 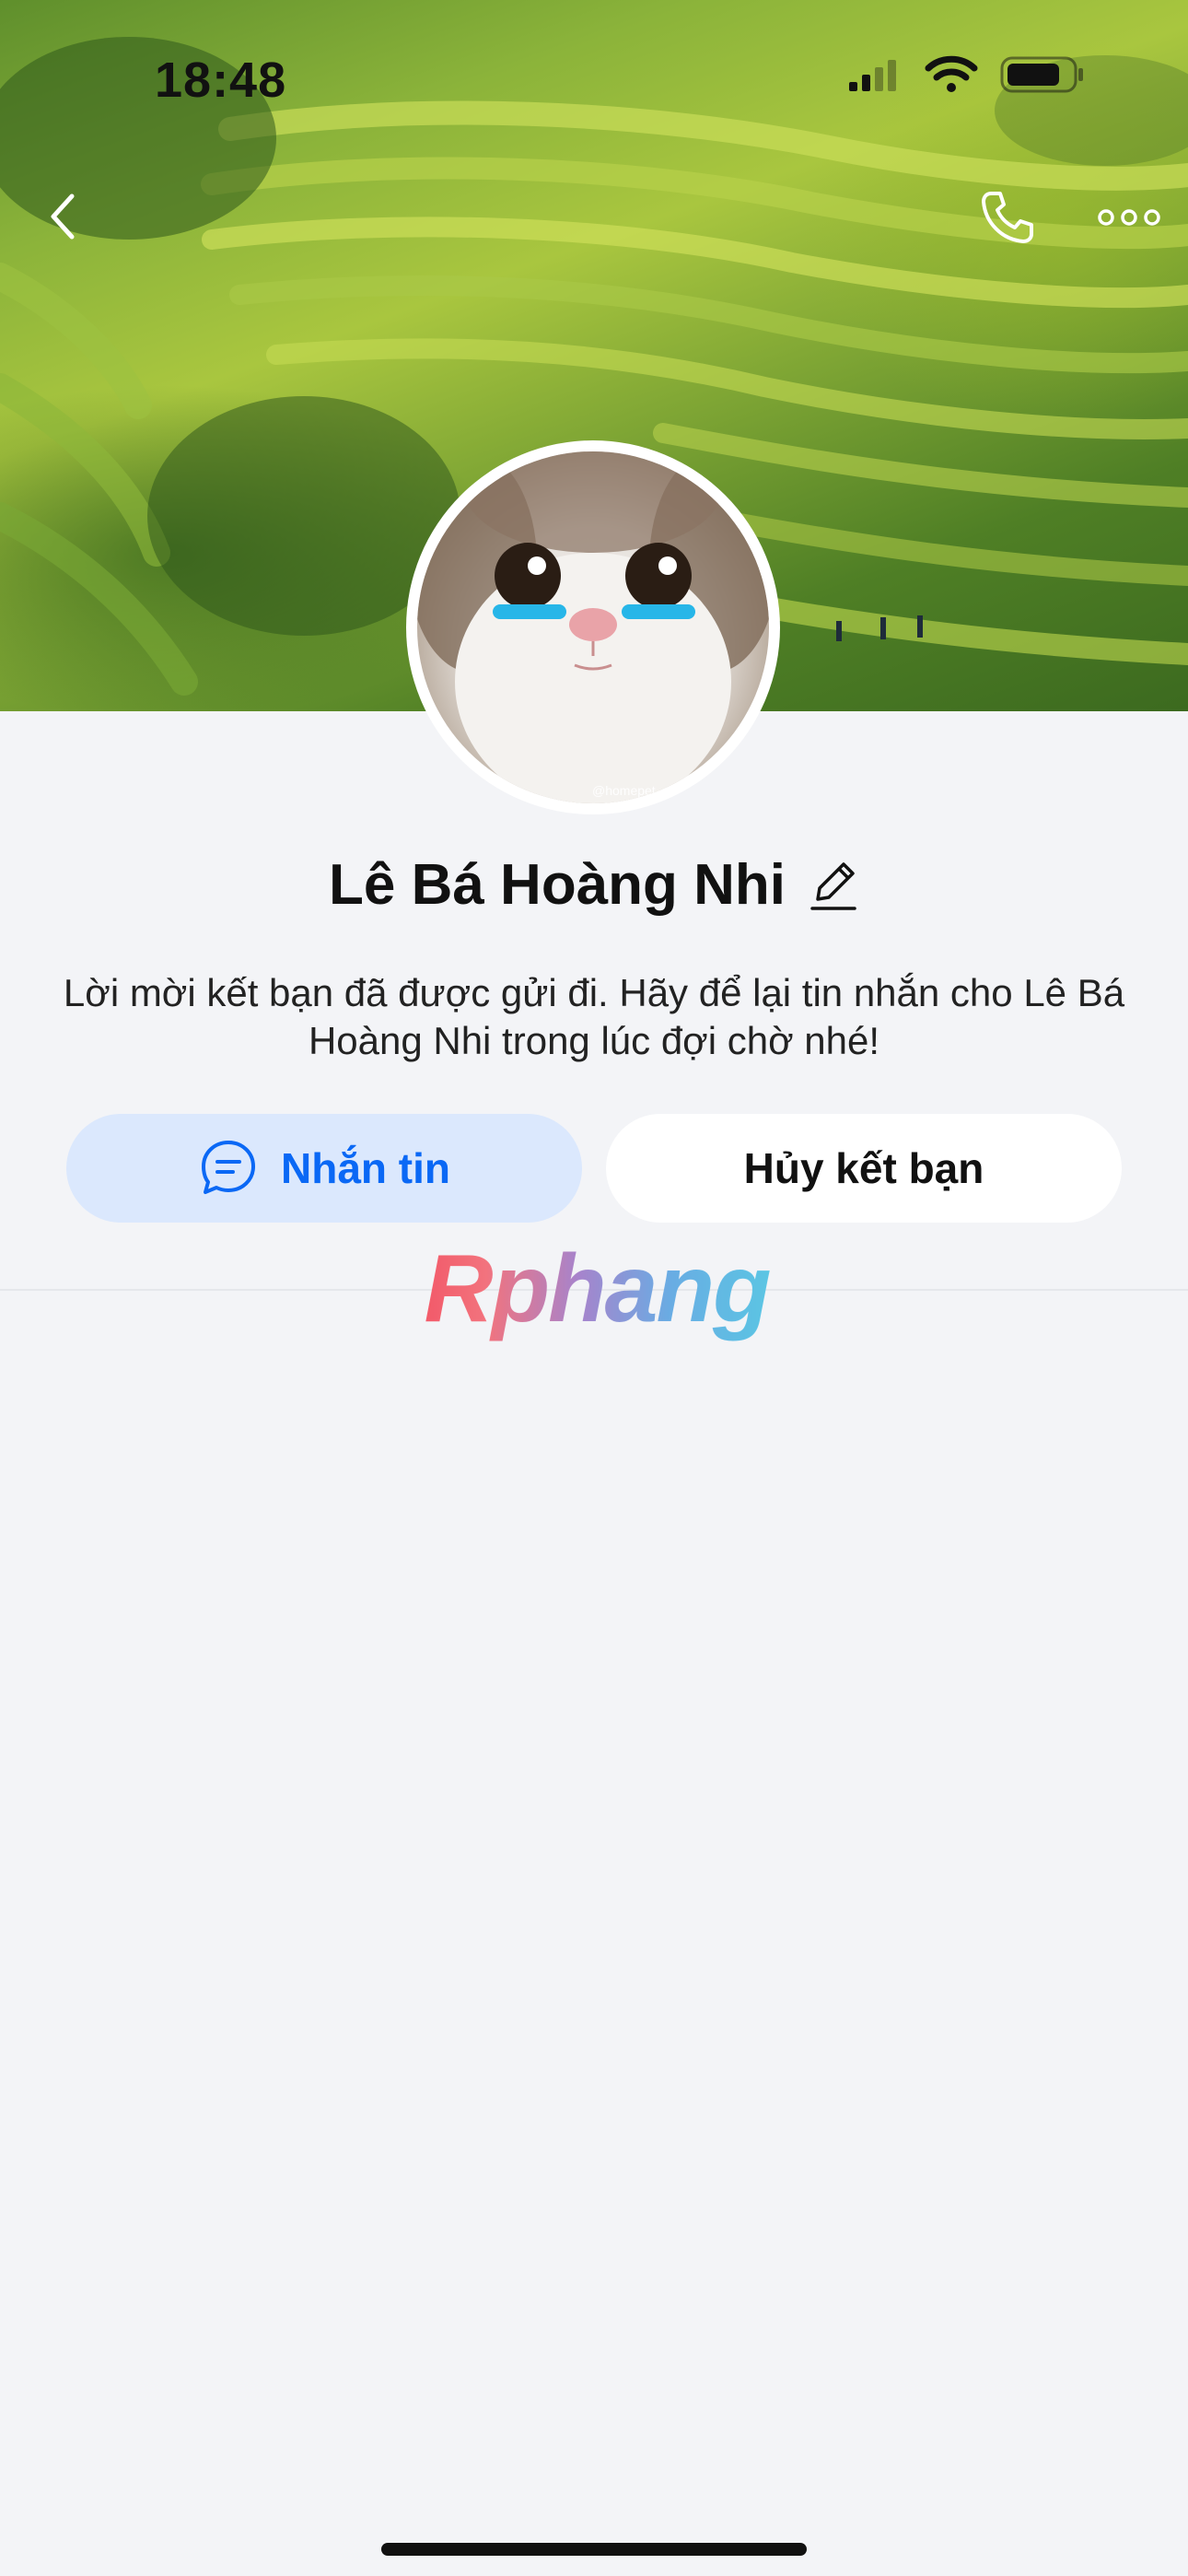 I want to click on avatar: @homepet, so click(x=593, y=627).